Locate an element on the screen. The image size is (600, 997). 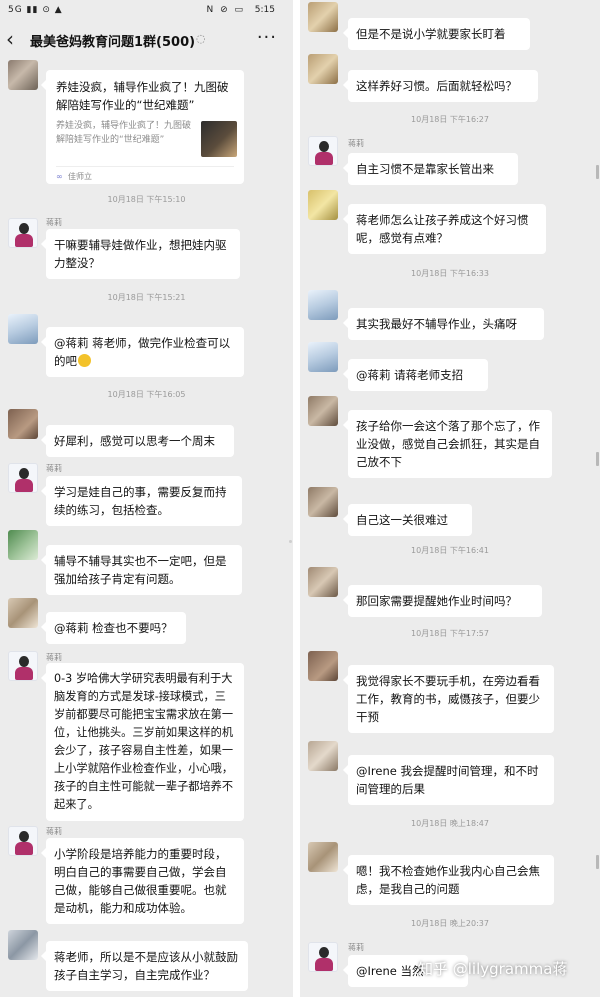
status-time: 5:15 is located at coordinates (264, 10).